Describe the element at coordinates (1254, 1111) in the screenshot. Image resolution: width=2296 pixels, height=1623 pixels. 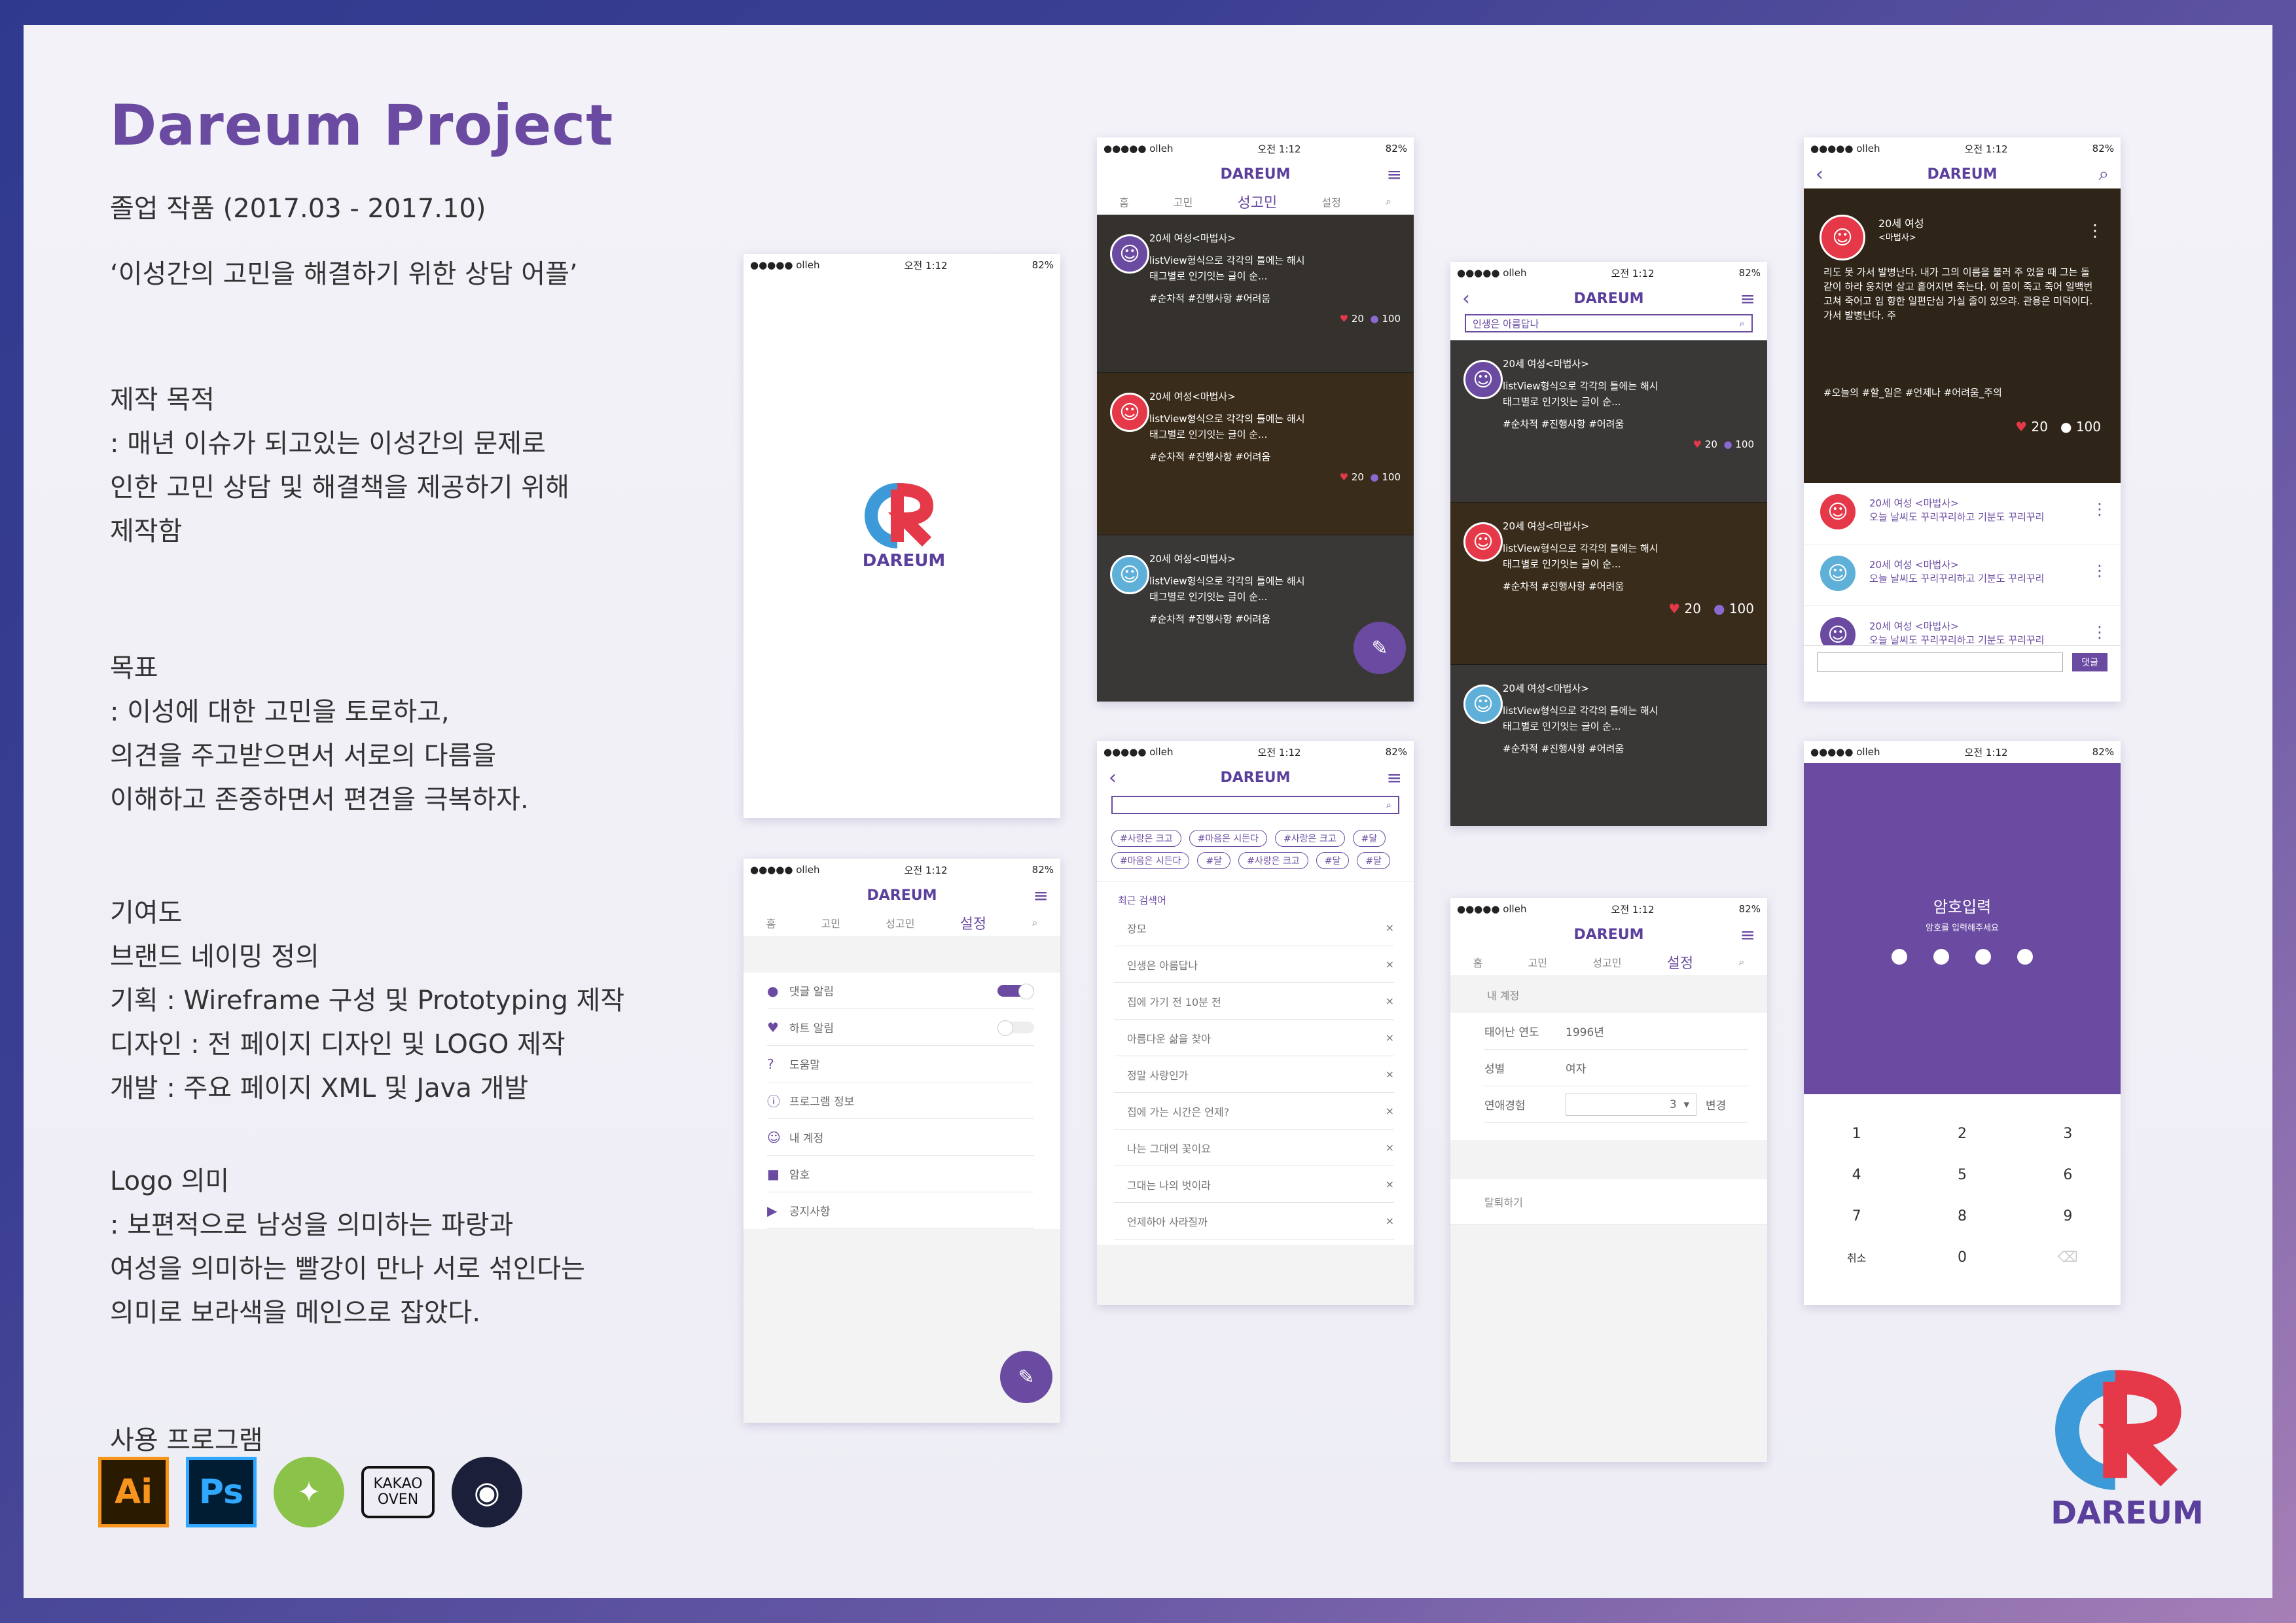
I see `recent-search-item: 집에 가는 시간은 언제? ×` at that location.